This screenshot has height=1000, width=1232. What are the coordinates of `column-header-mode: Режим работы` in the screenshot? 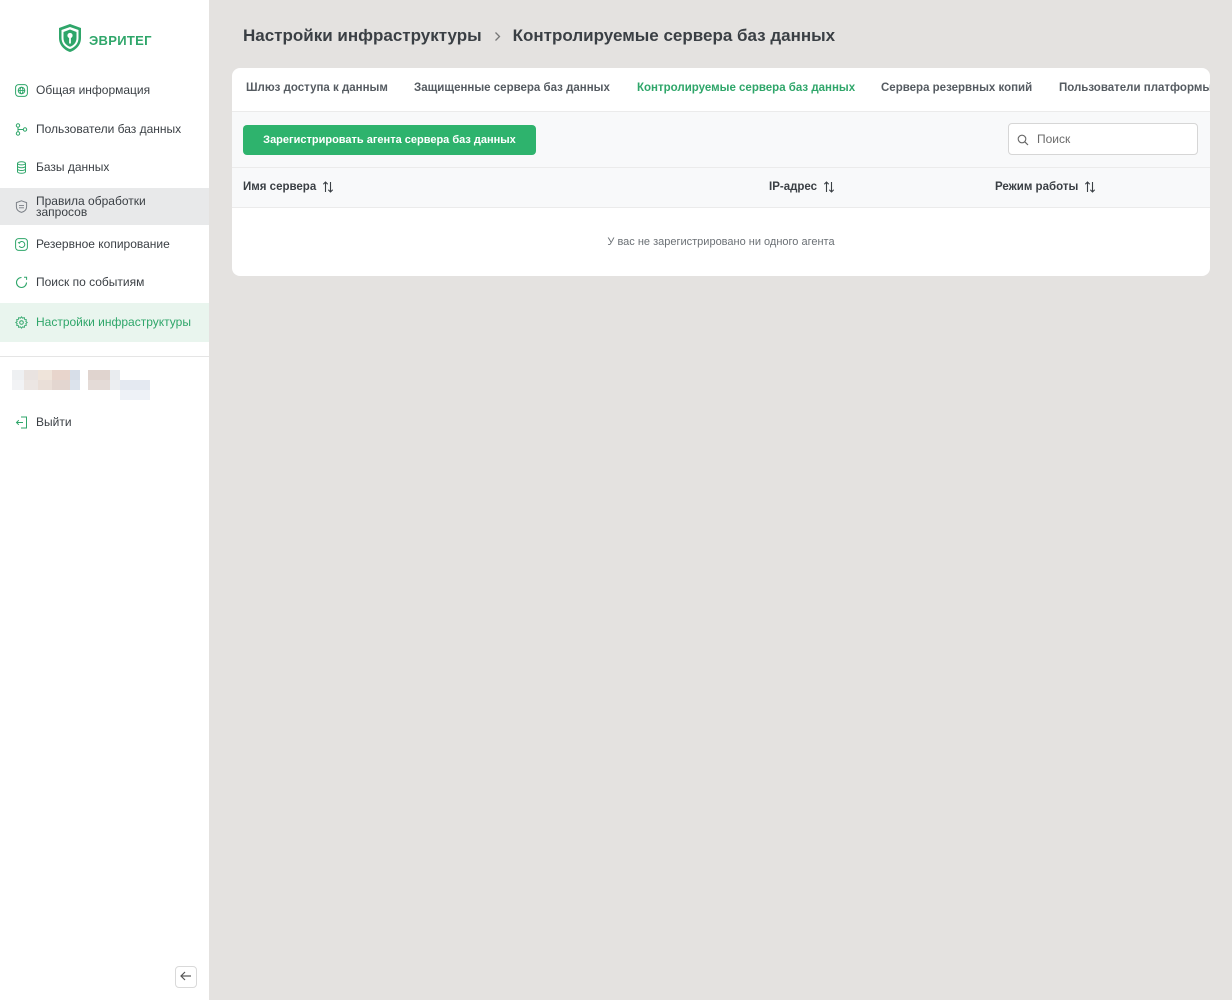 It's located at (1045, 187).